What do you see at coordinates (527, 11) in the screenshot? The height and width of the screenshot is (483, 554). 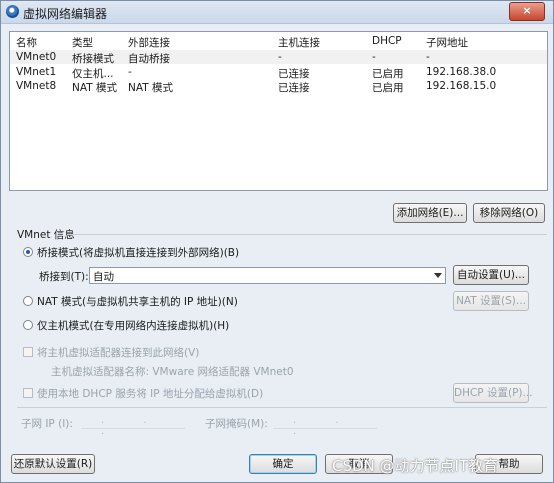 I see `close-button: ×` at bounding box center [527, 11].